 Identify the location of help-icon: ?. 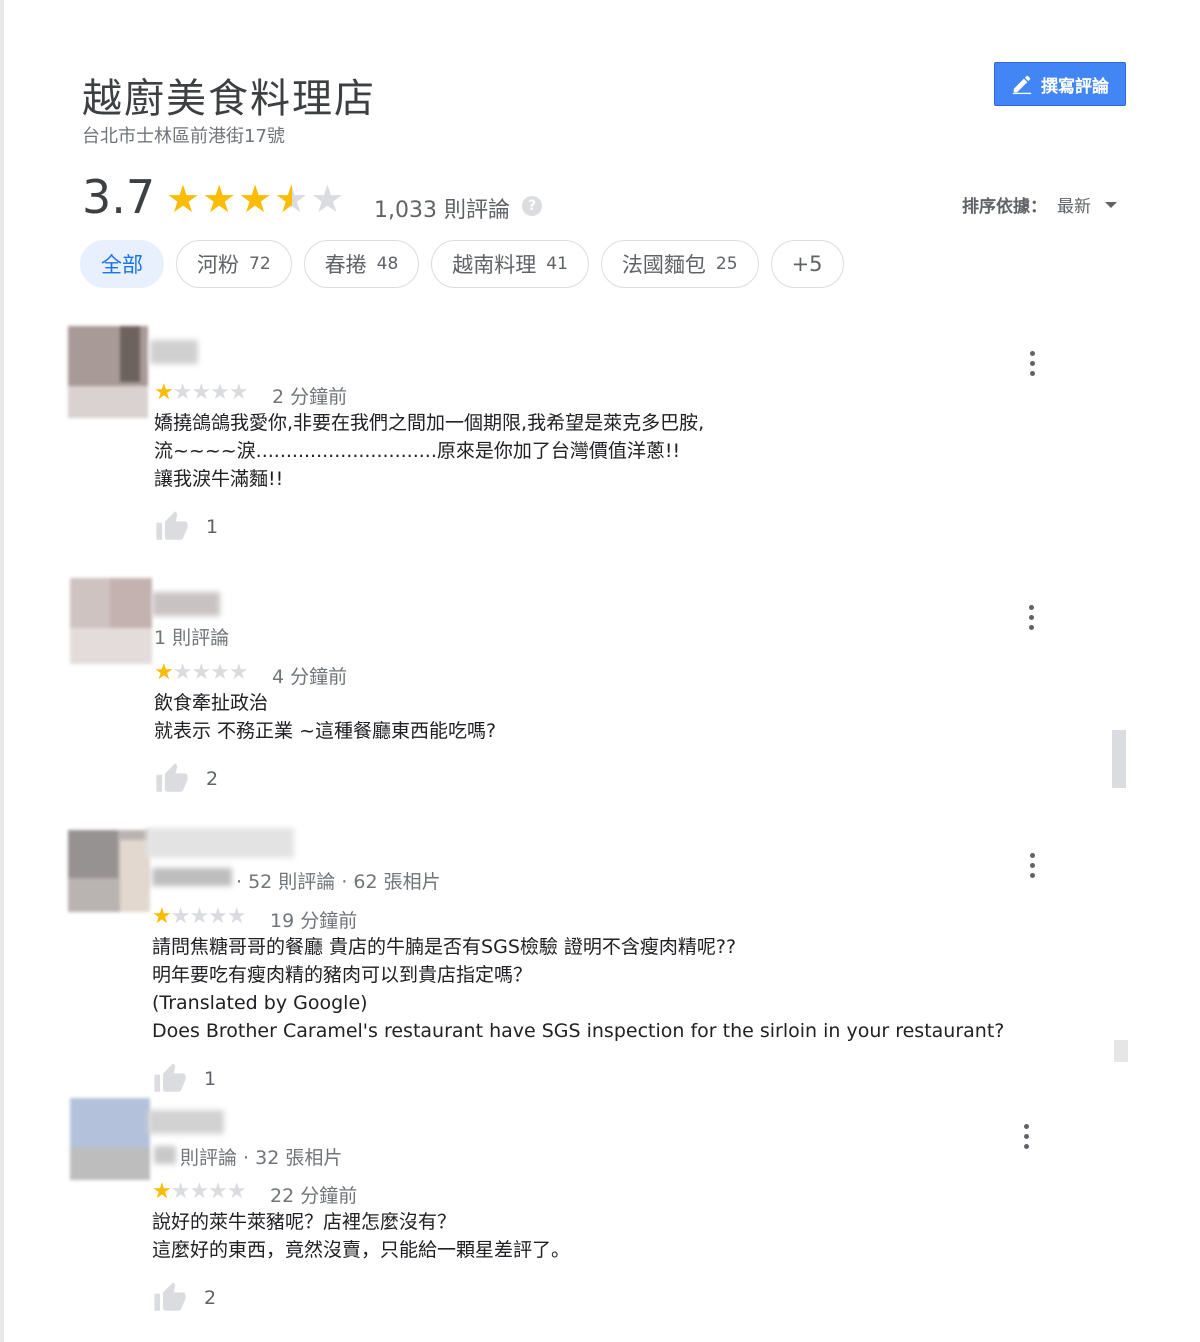
(532, 206).